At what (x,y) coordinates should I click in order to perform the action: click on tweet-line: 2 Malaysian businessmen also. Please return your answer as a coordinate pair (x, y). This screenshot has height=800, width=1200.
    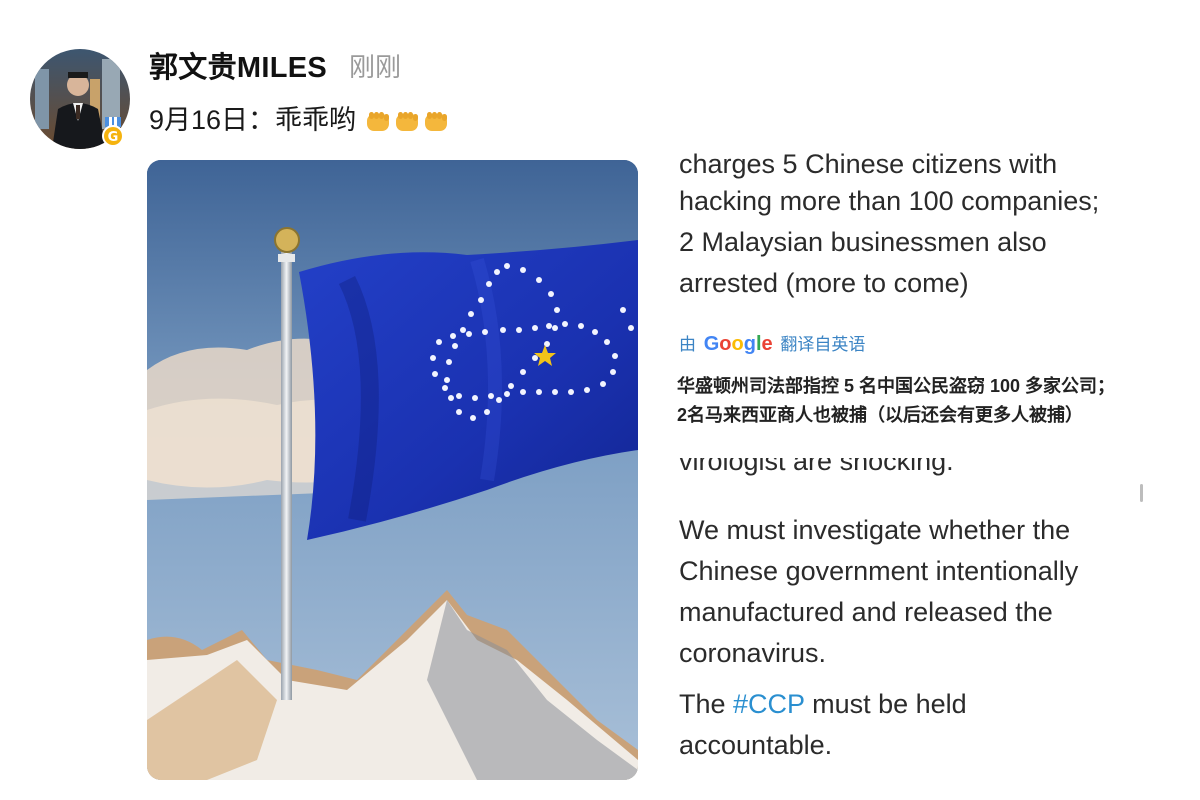
    Looking at the image, I should click on (863, 242).